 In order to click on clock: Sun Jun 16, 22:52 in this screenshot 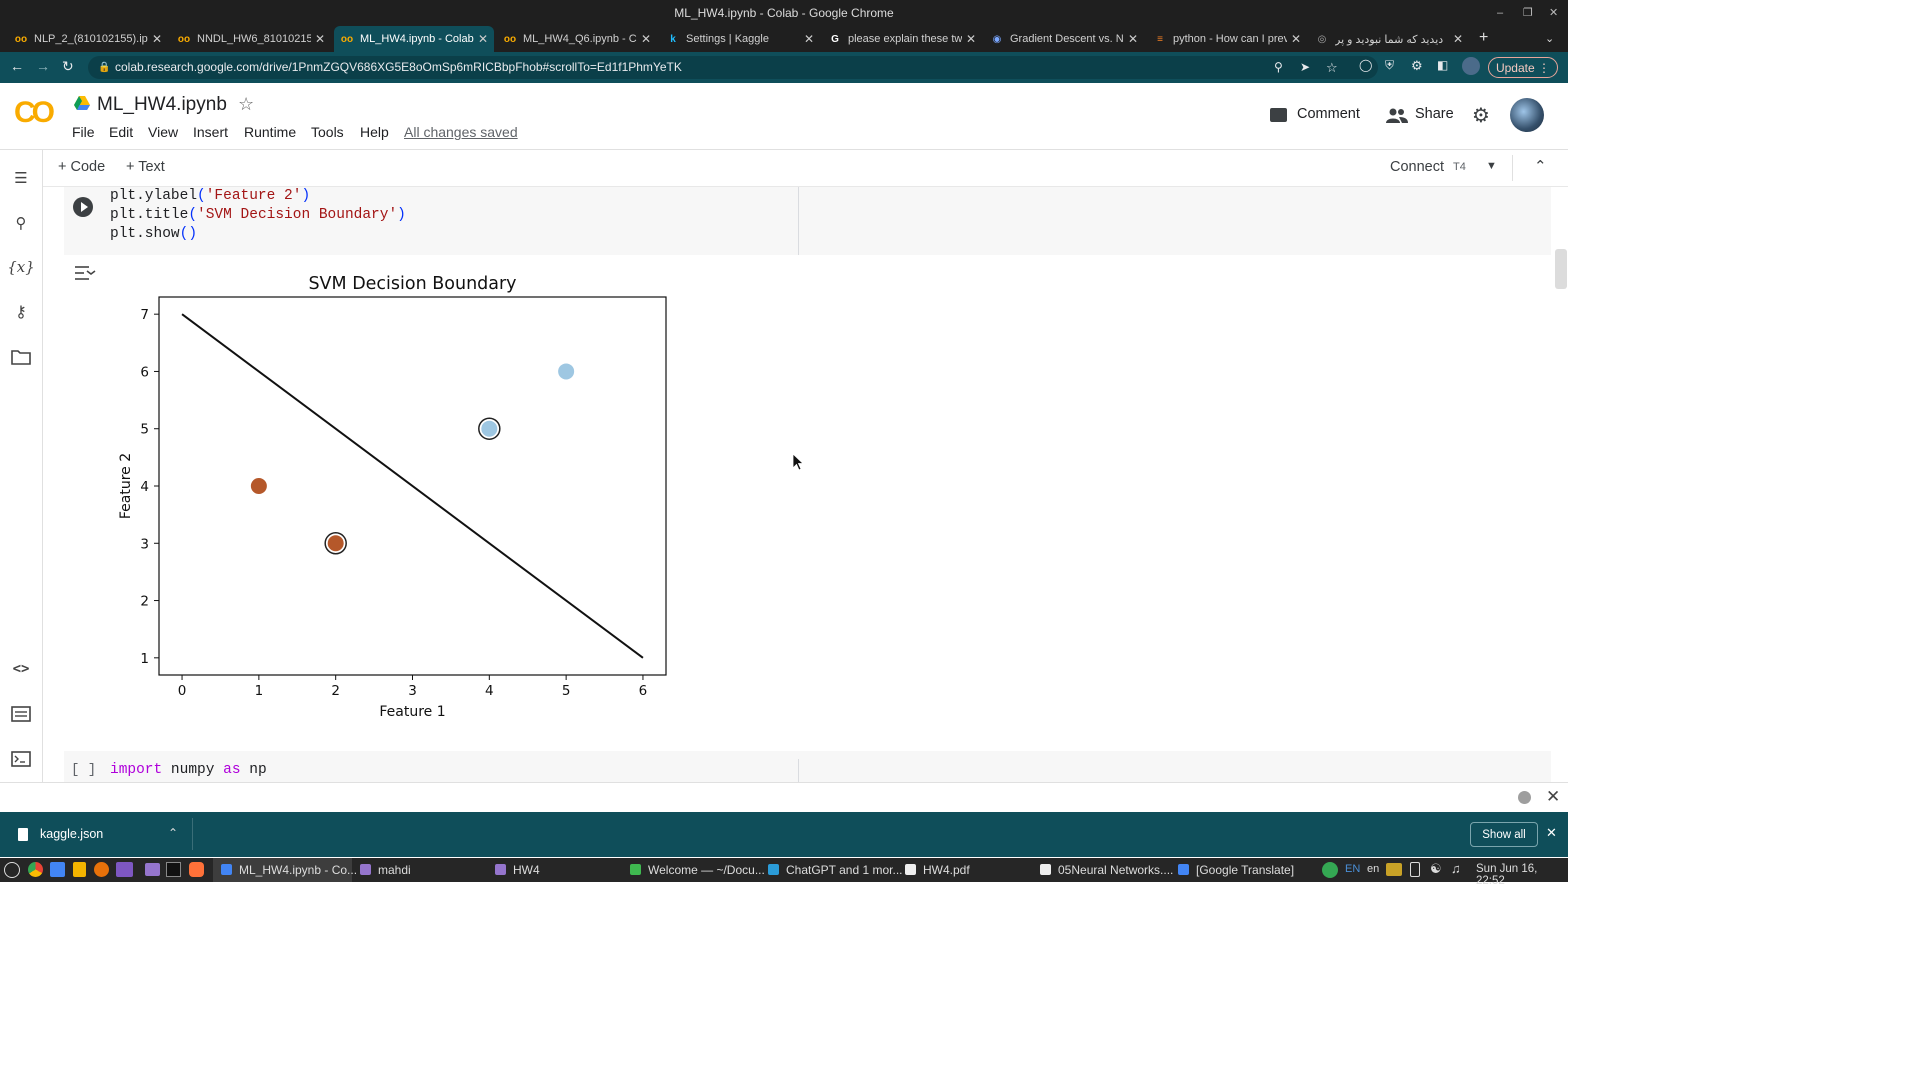, I will do `click(1522, 875)`.